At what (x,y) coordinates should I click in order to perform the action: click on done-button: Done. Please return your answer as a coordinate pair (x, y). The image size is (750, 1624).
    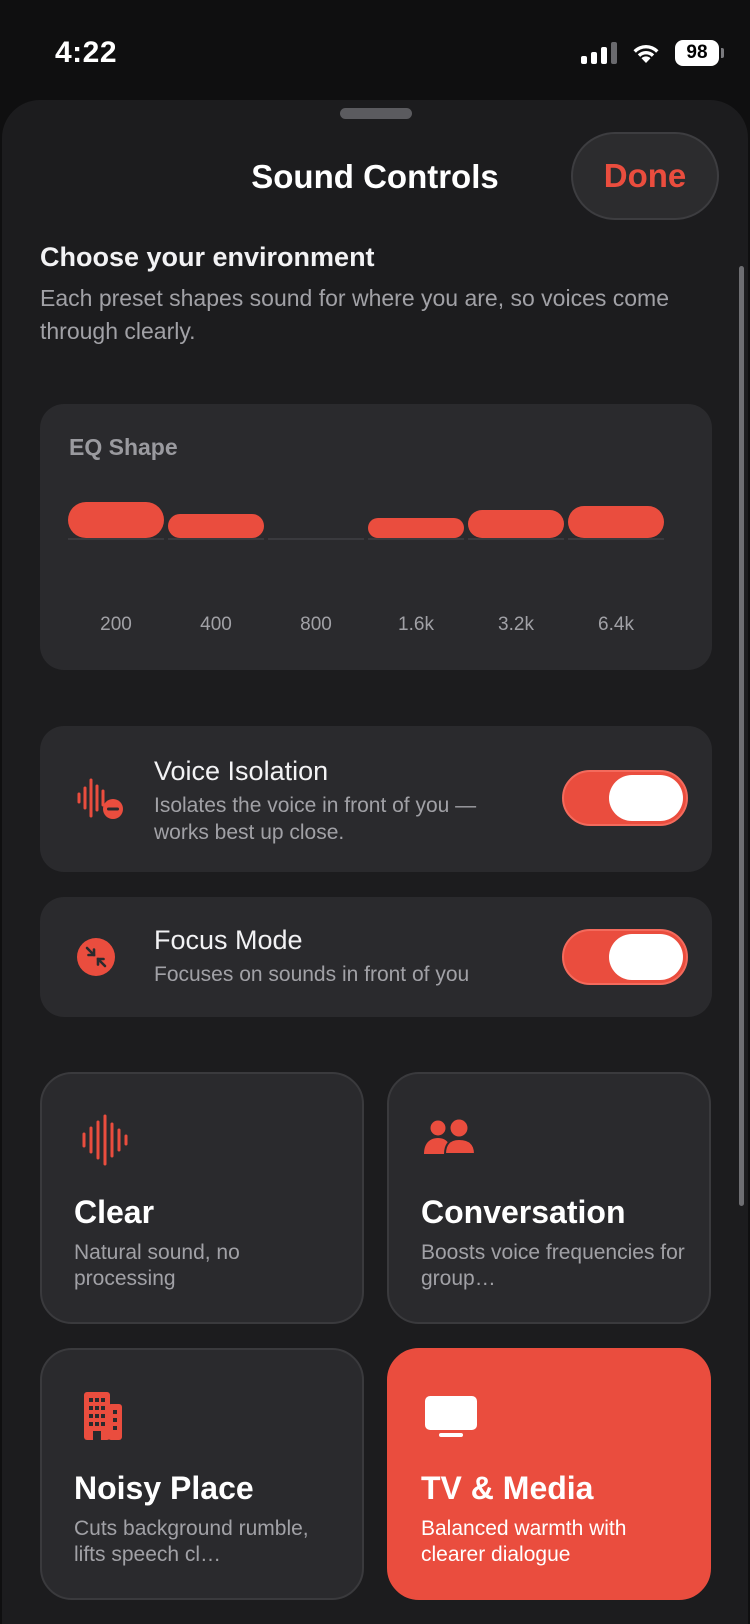
    Looking at the image, I should click on (645, 176).